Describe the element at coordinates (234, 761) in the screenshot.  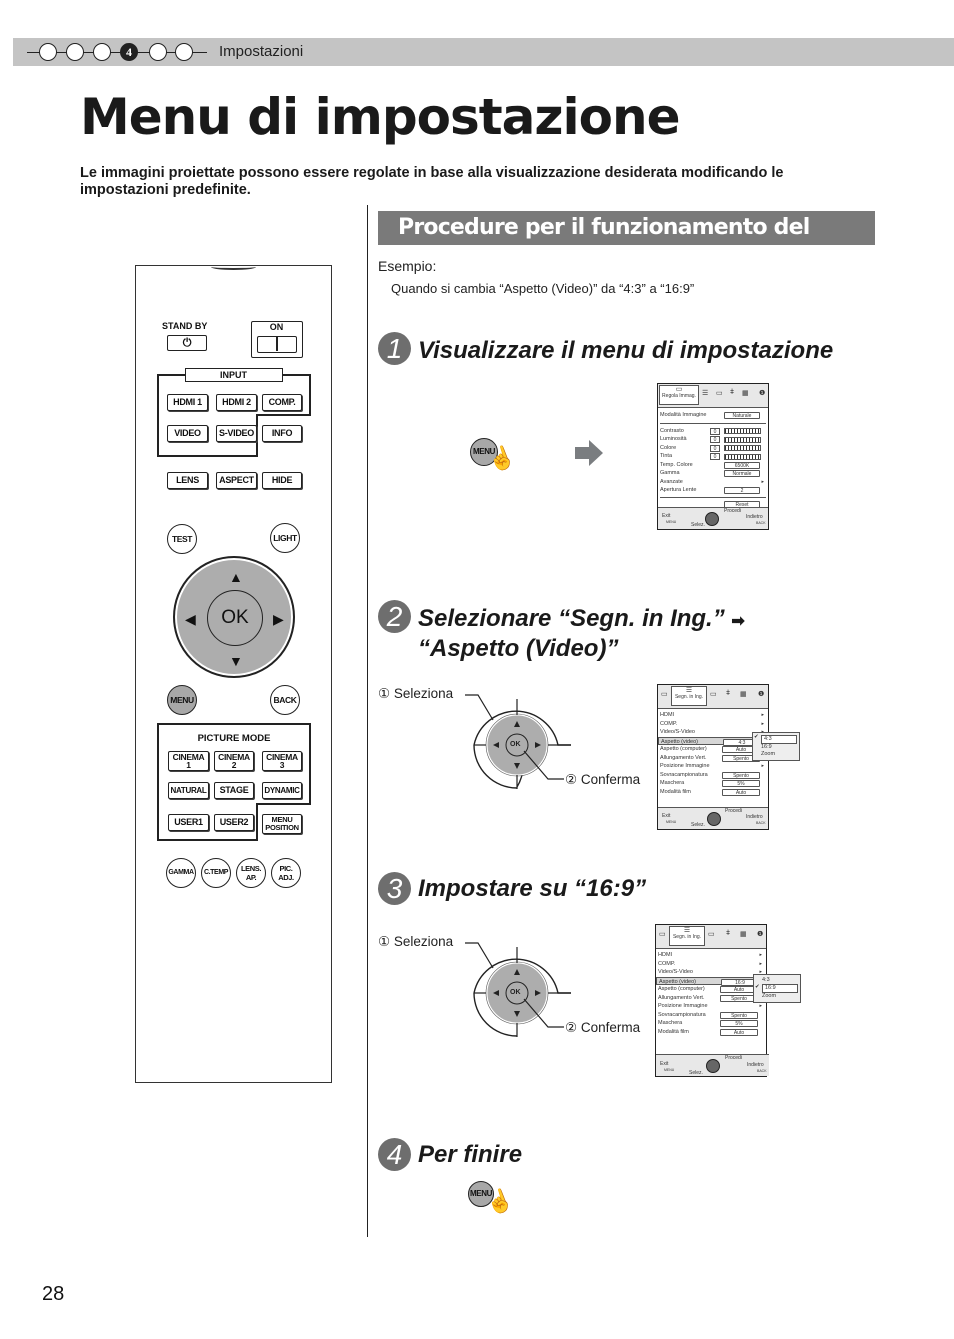
I see `cinema2-button: CINEMA 2` at that location.